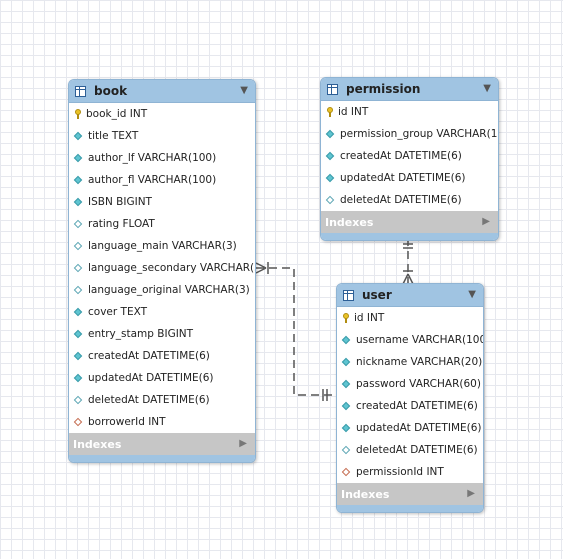 The width and height of the screenshot is (563, 559). What do you see at coordinates (408, 261) in the screenshot?
I see `relationship-user-permission` at bounding box center [408, 261].